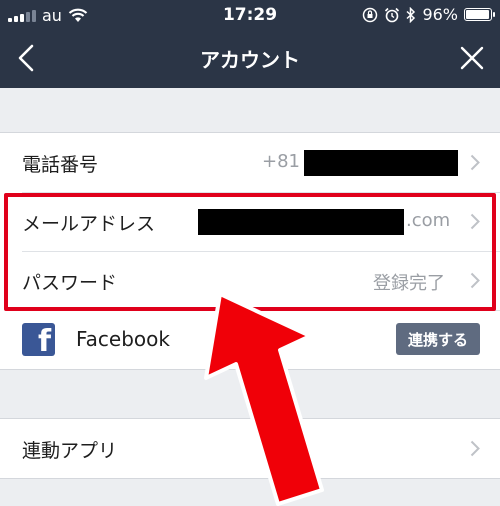 This screenshot has width=500, height=506. What do you see at coordinates (250, 162) in the screenshot?
I see `phone-number-row: 電話番号 +81` at bounding box center [250, 162].